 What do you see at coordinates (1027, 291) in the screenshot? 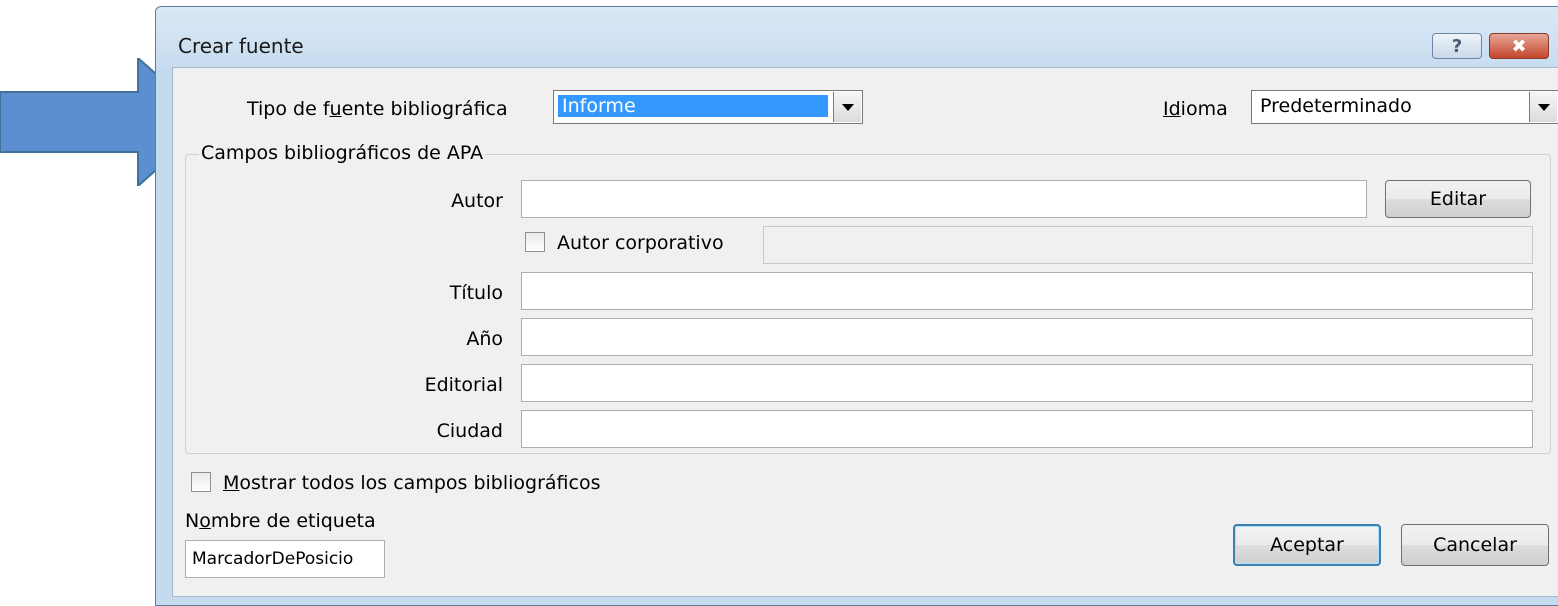
I see `title-field` at bounding box center [1027, 291].